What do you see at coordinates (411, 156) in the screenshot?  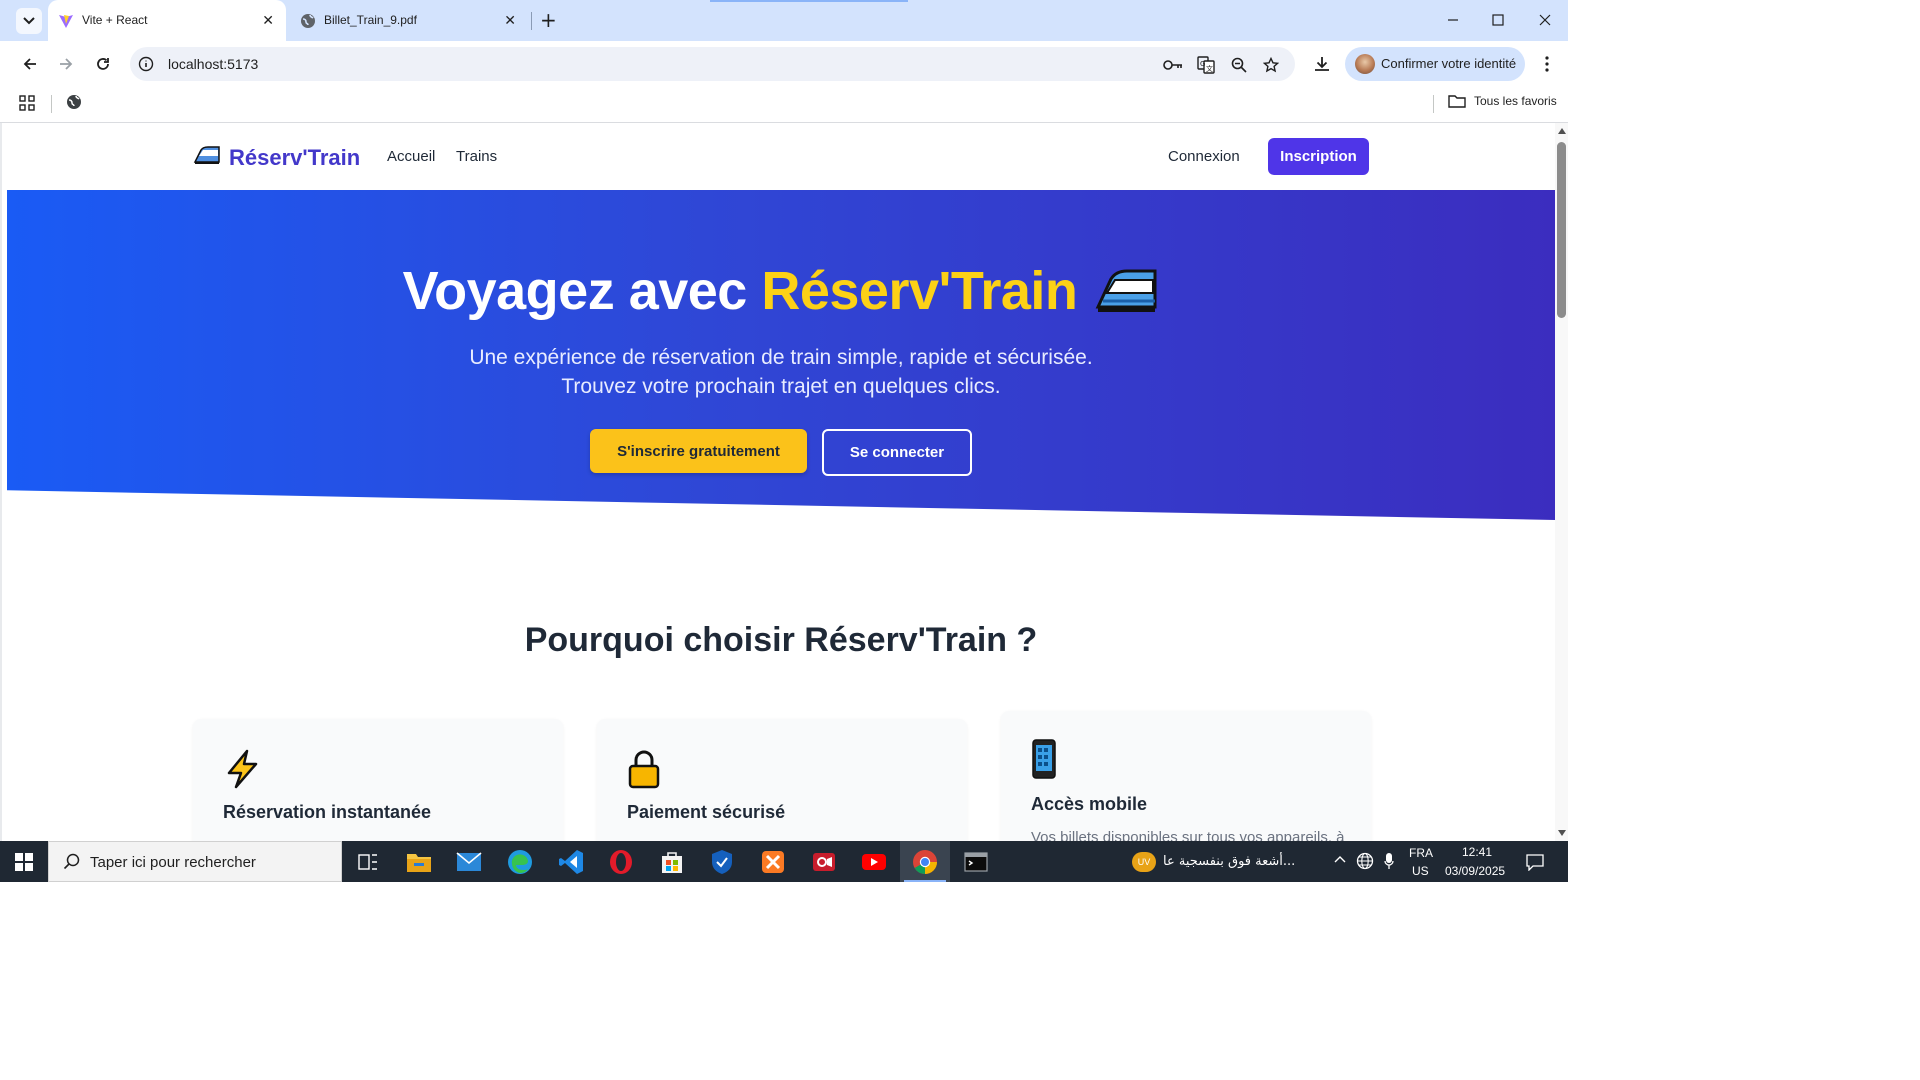 I see `nav-link-accueil: Accueil` at bounding box center [411, 156].